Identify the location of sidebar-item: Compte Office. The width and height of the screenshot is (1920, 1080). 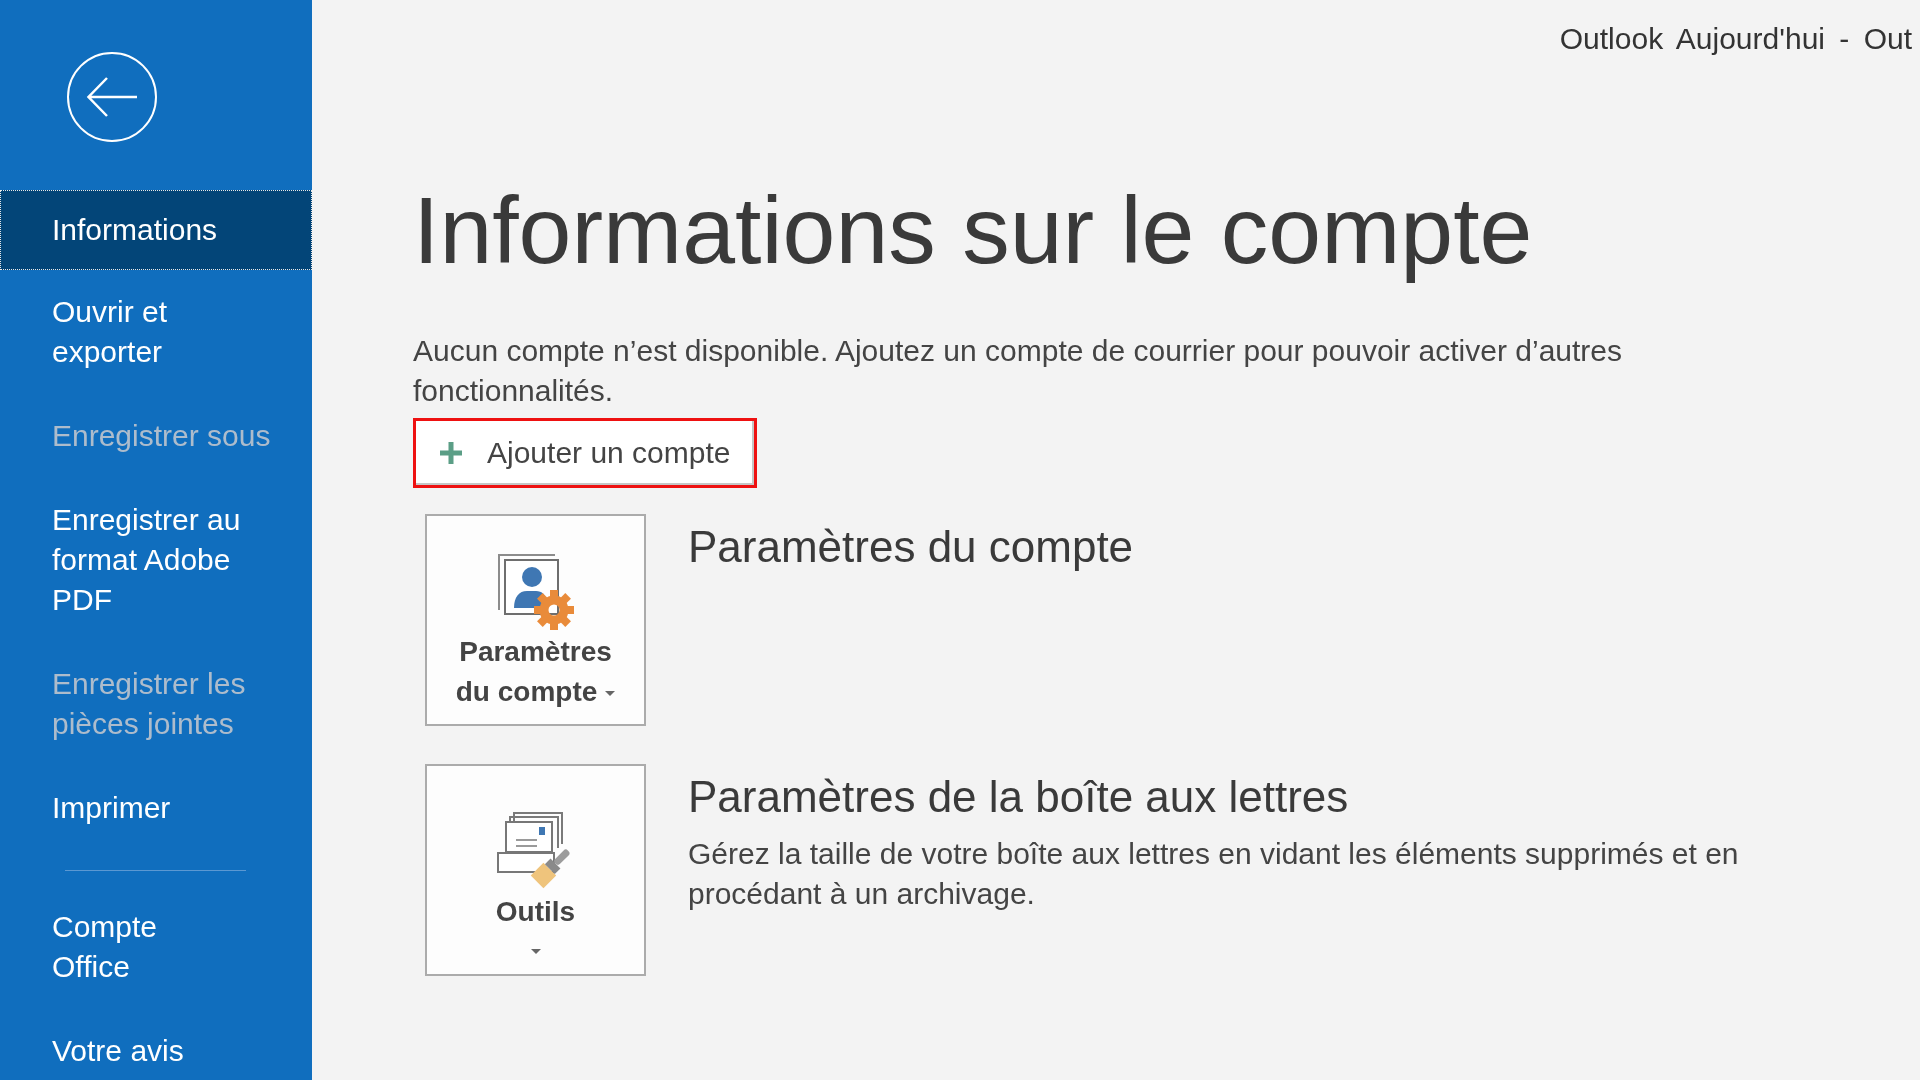
(105, 947).